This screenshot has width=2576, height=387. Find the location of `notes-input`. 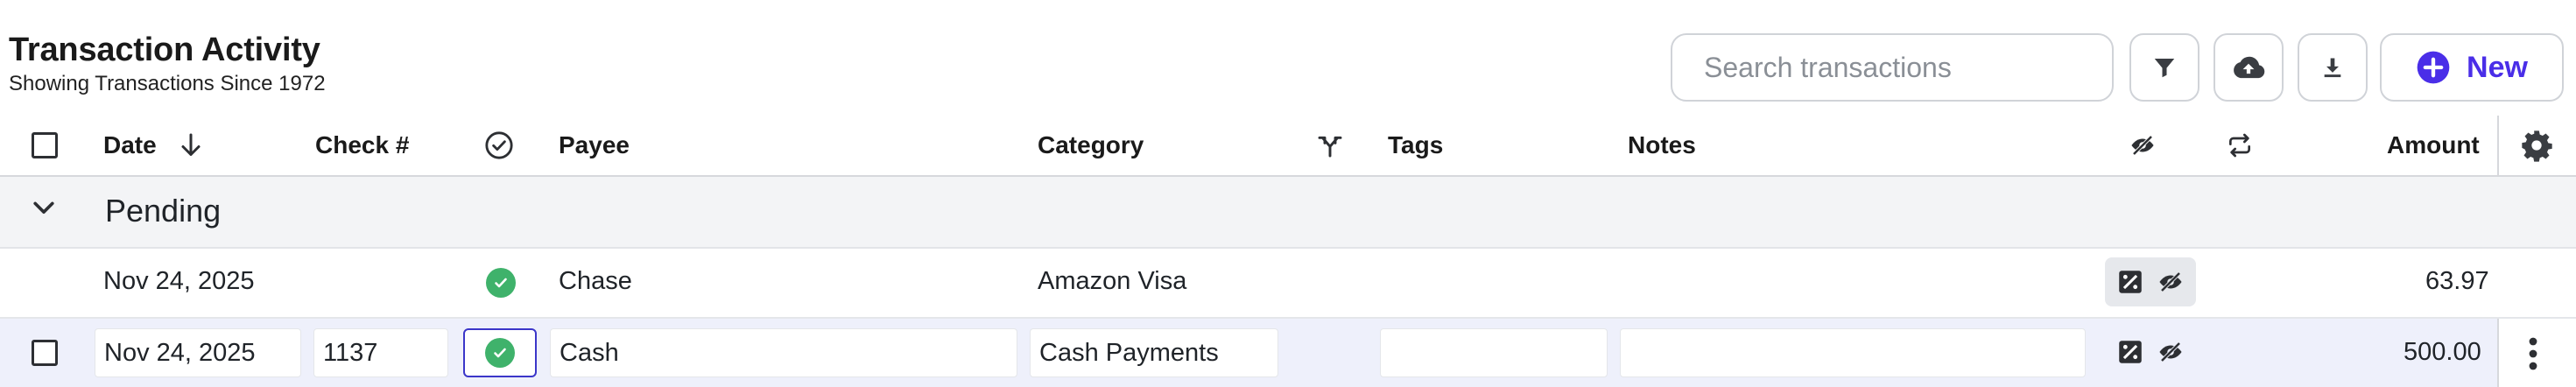

notes-input is located at coordinates (1853, 353).